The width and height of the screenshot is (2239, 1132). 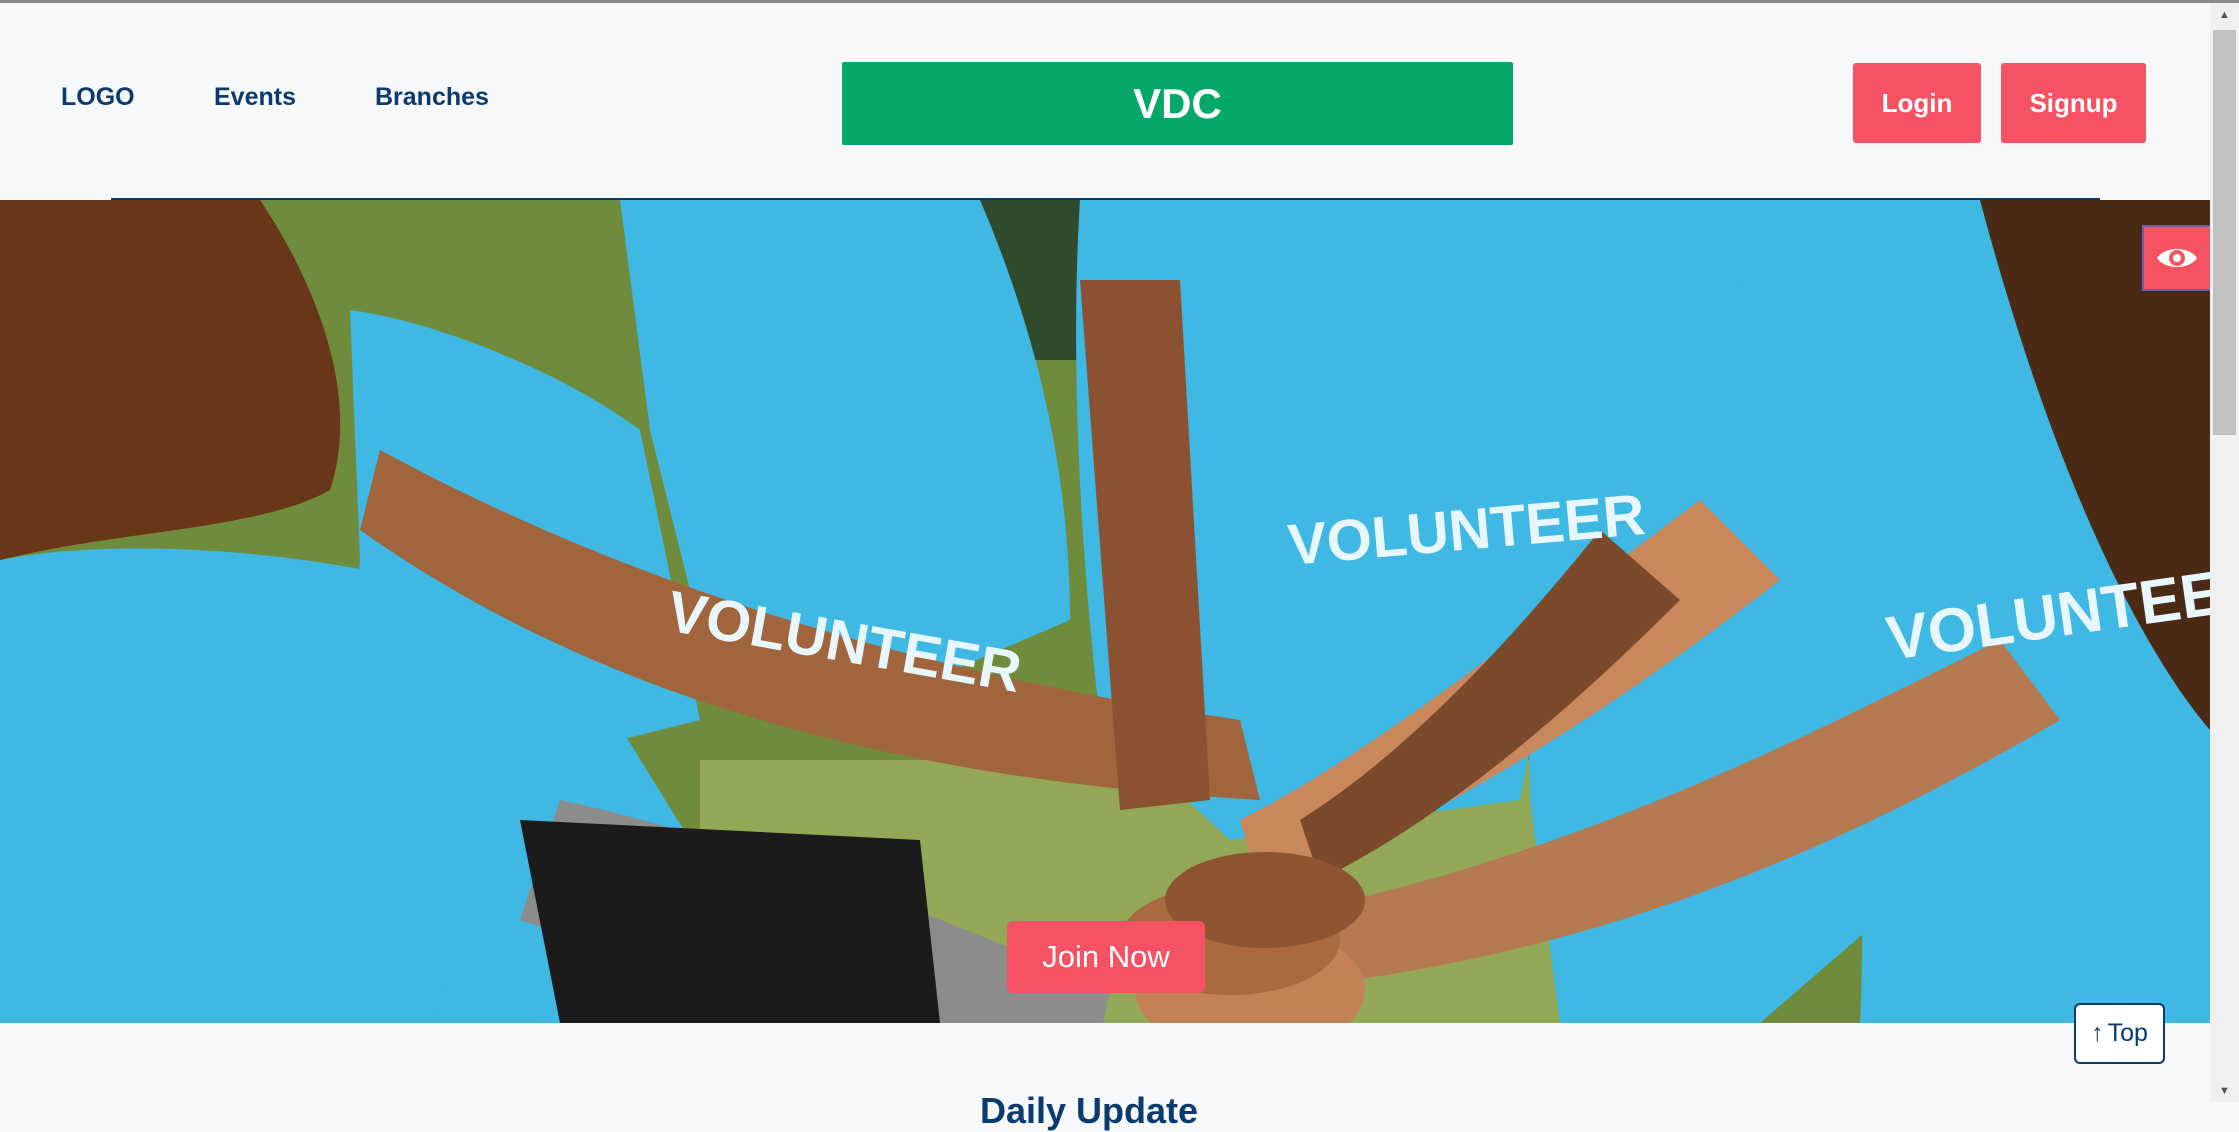 I want to click on scrollbar-thumb, so click(x=2224, y=232).